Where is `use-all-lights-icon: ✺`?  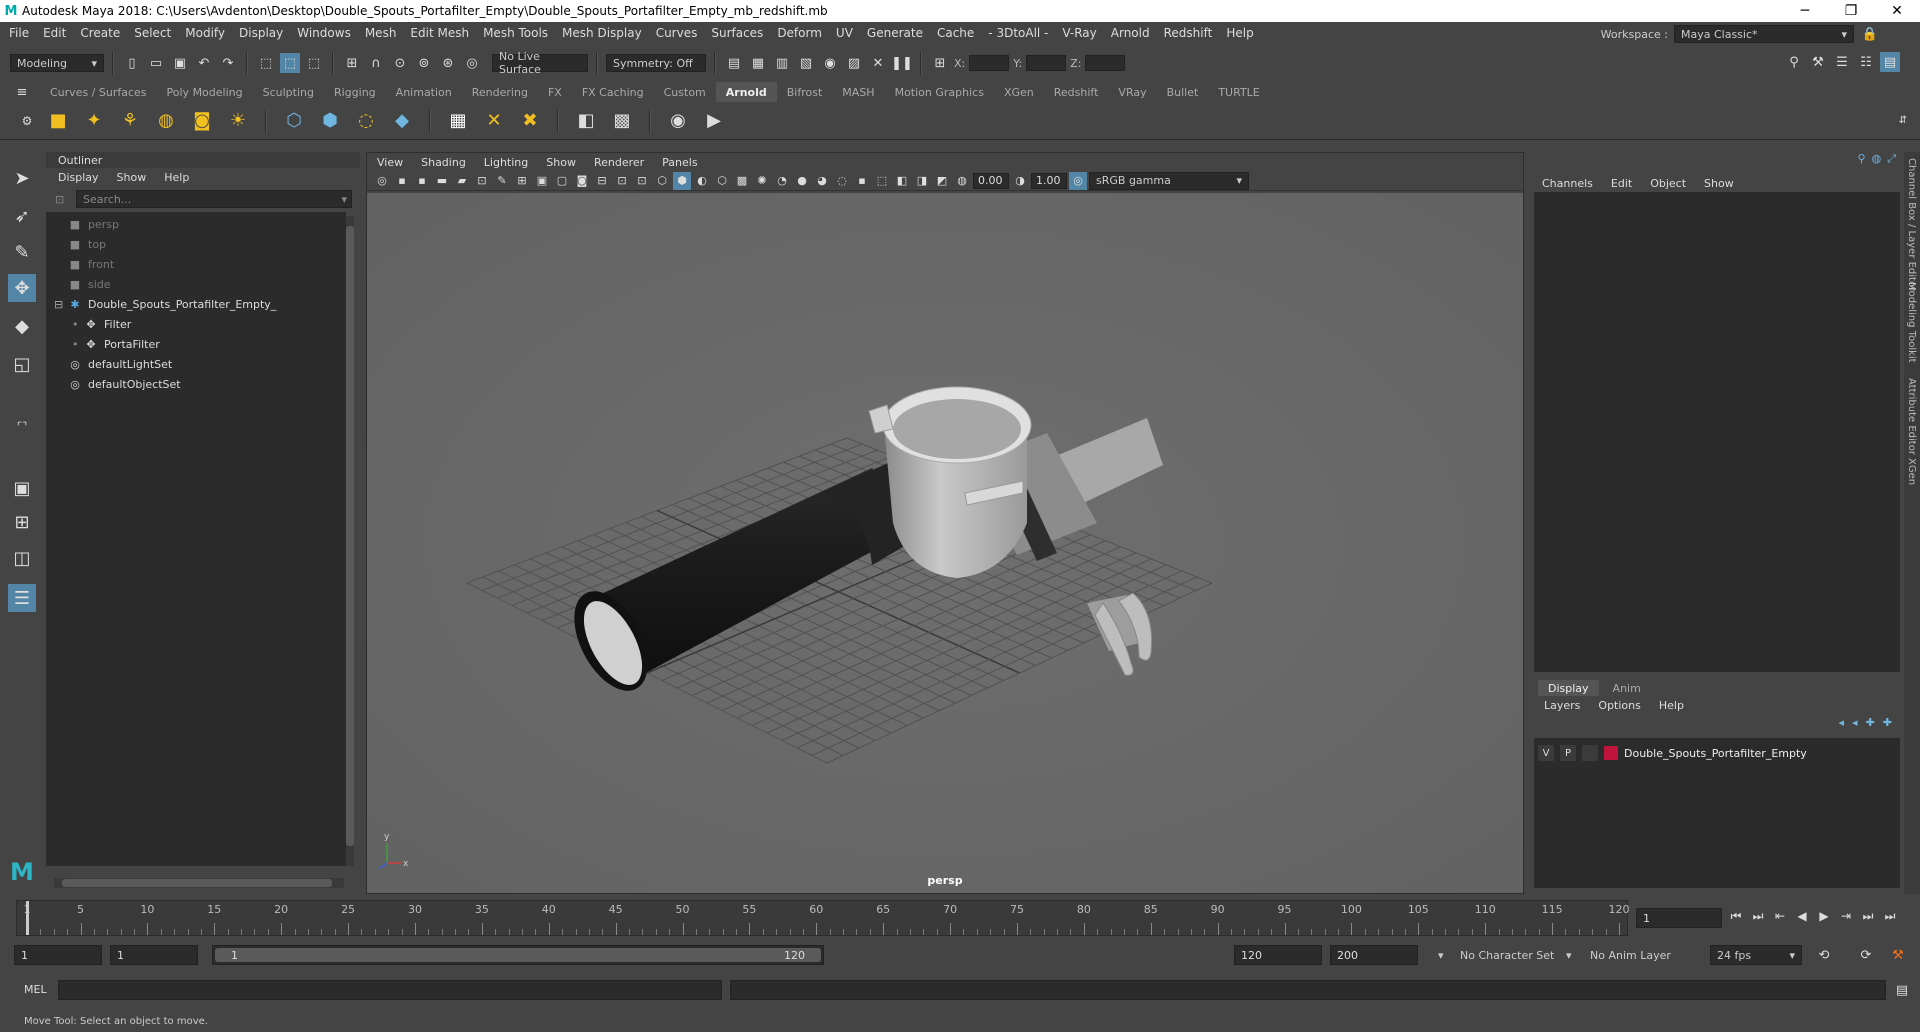
use-all-lights-icon: ✺ is located at coordinates (762, 181).